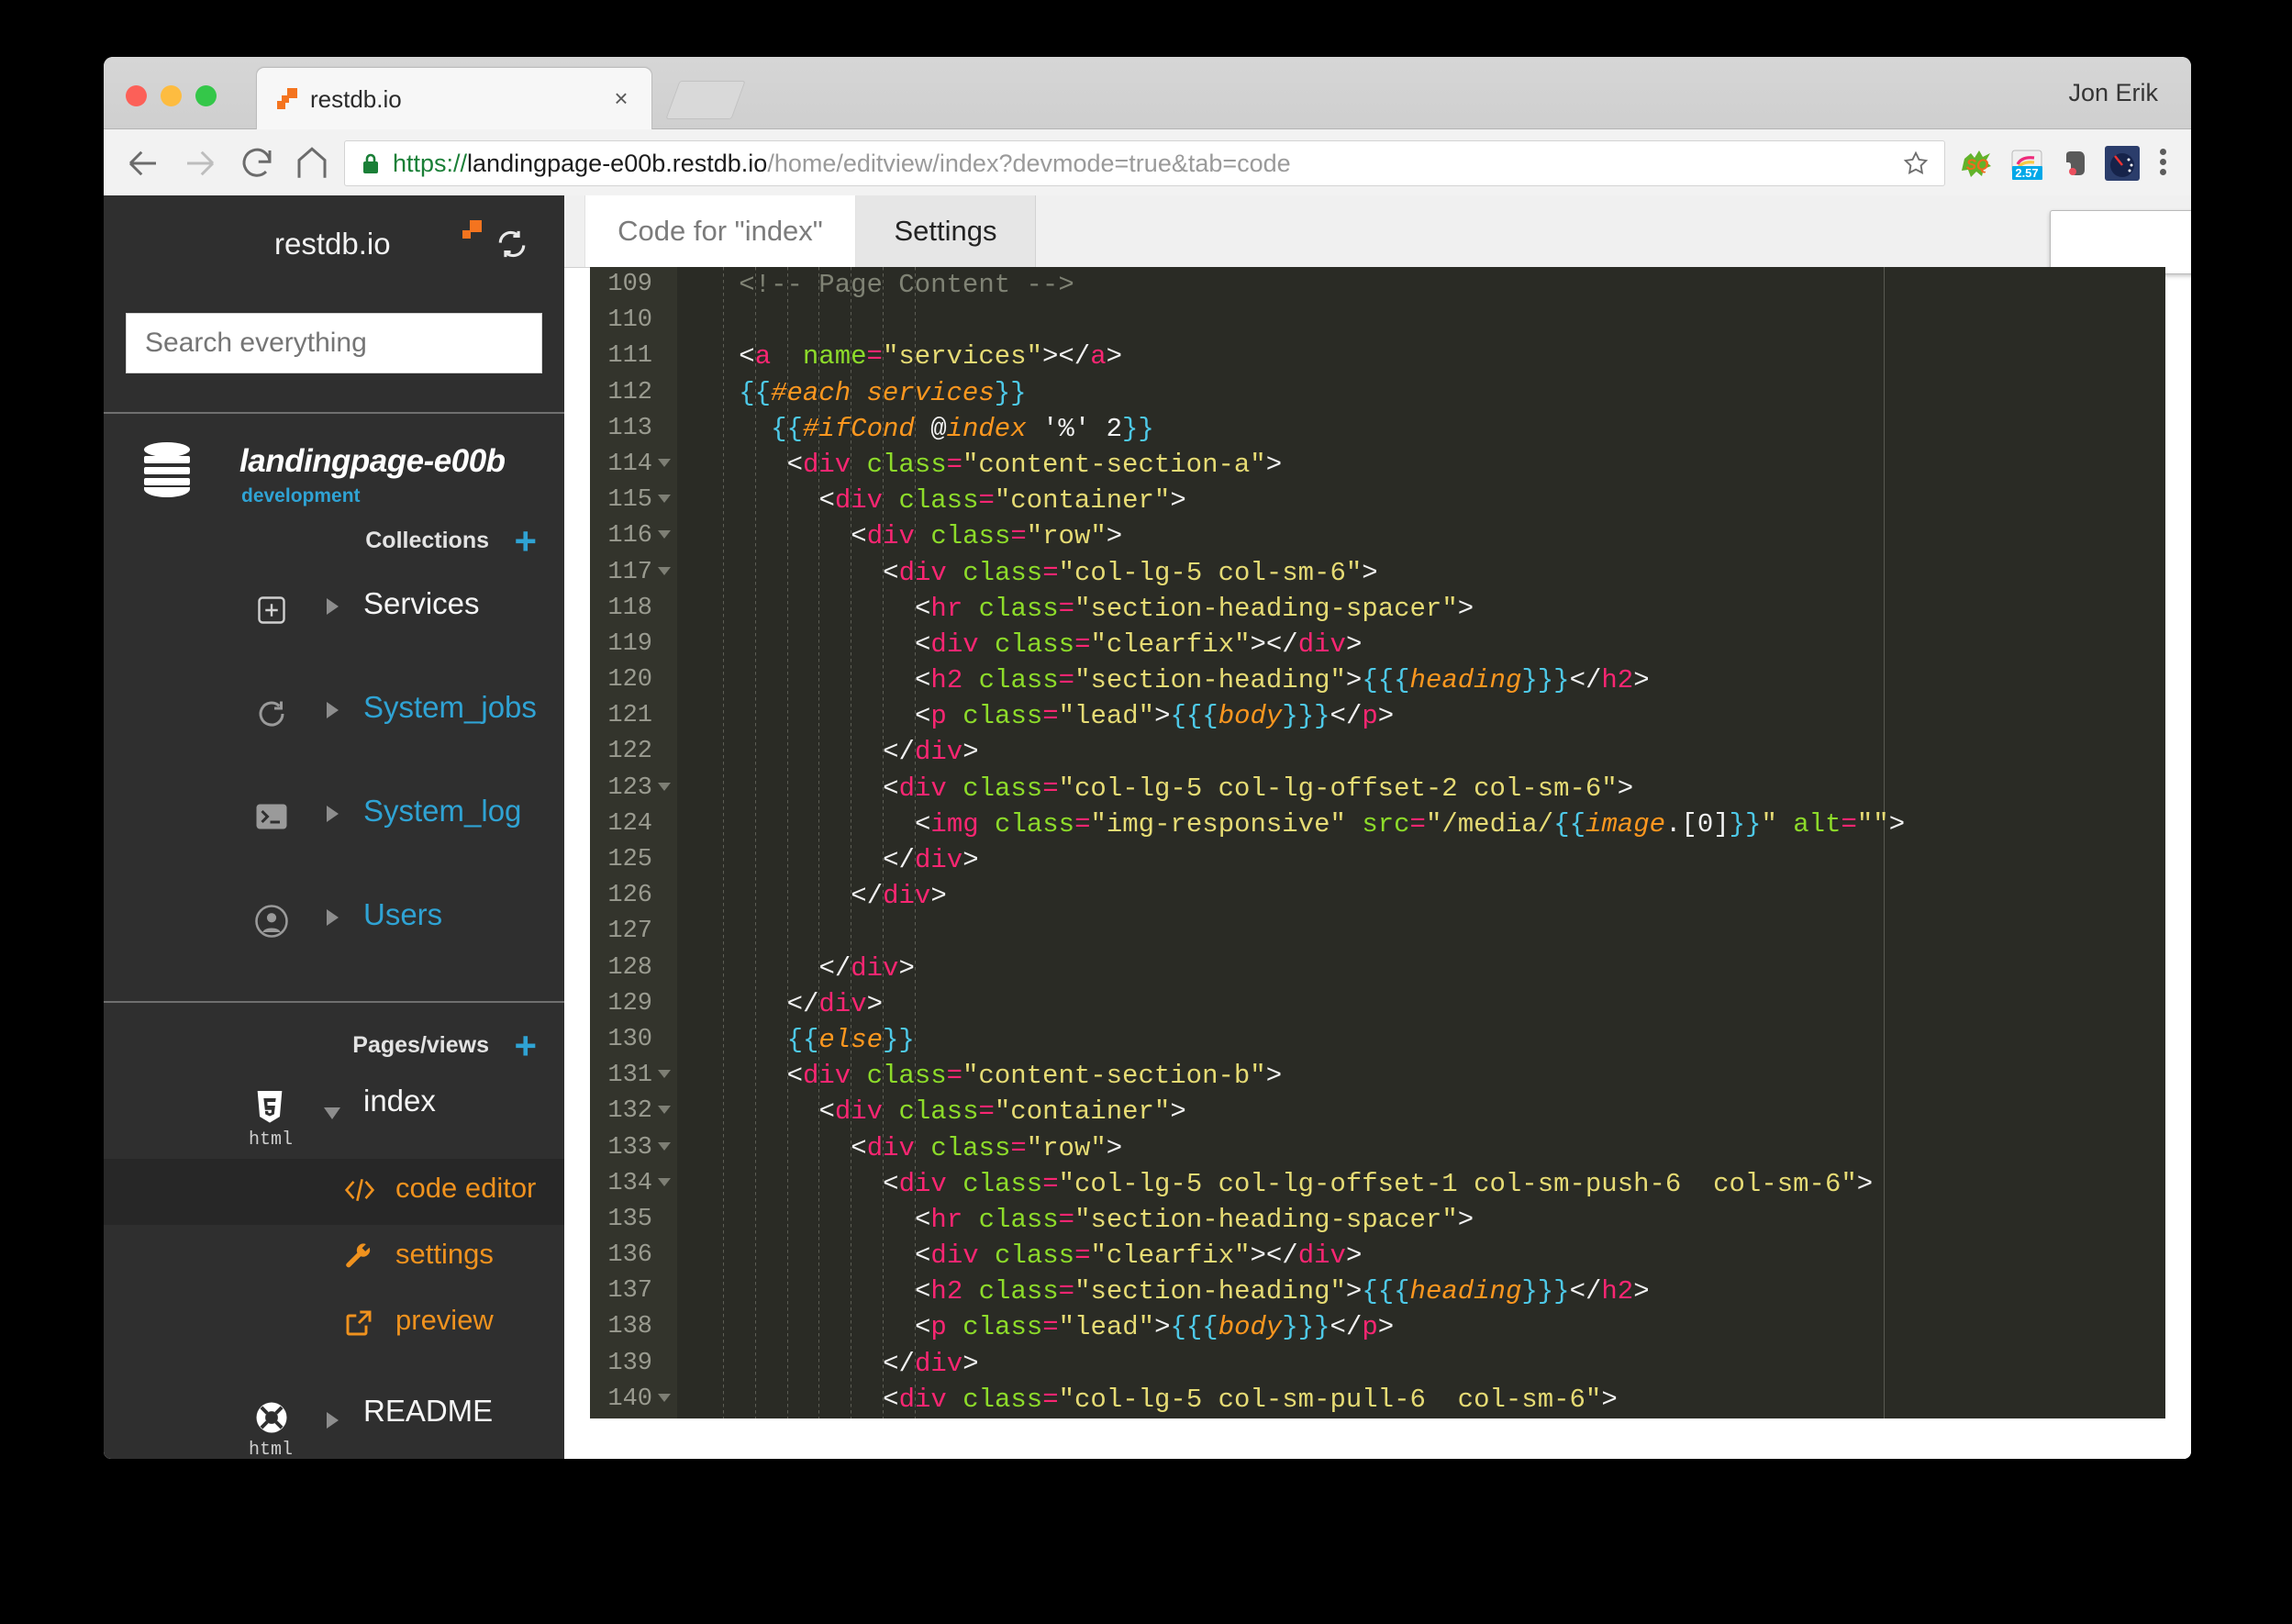 The image size is (2292, 1624). I want to click on chevron-down-icon, so click(332, 1117).